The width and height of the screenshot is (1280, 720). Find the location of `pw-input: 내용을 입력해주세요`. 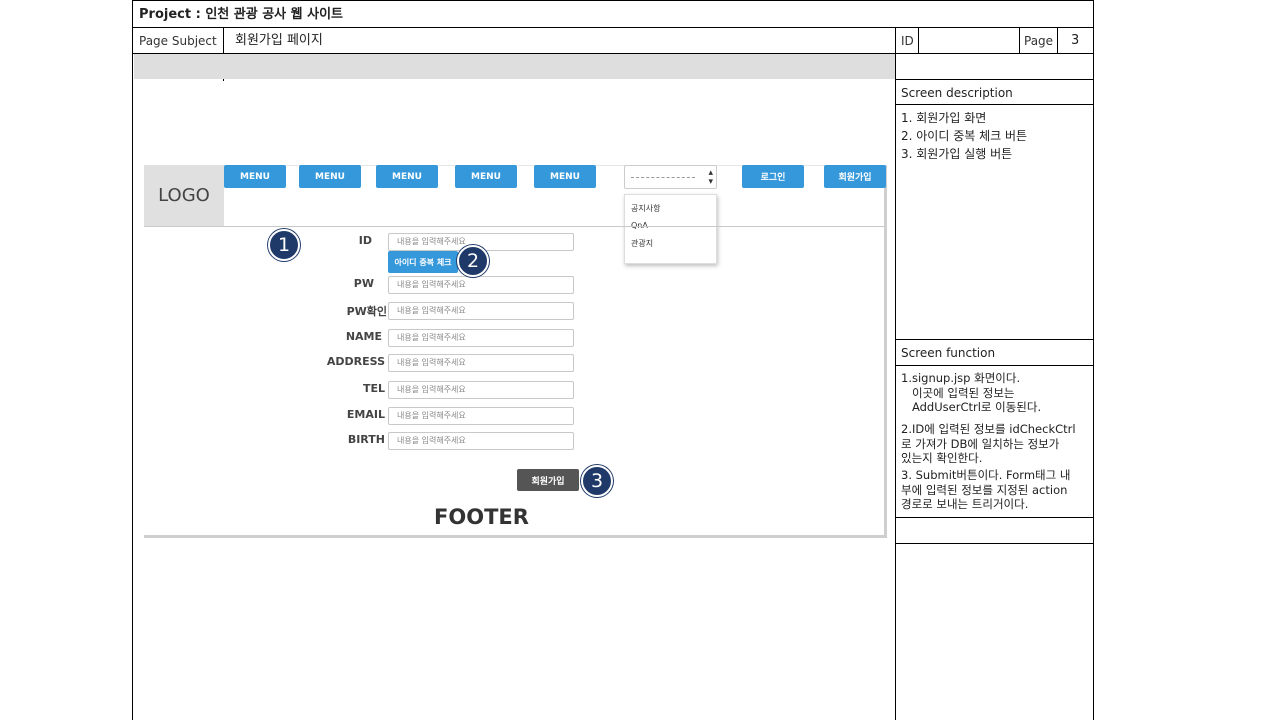

pw-input: 내용을 입력해주세요 is located at coordinates (481, 285).